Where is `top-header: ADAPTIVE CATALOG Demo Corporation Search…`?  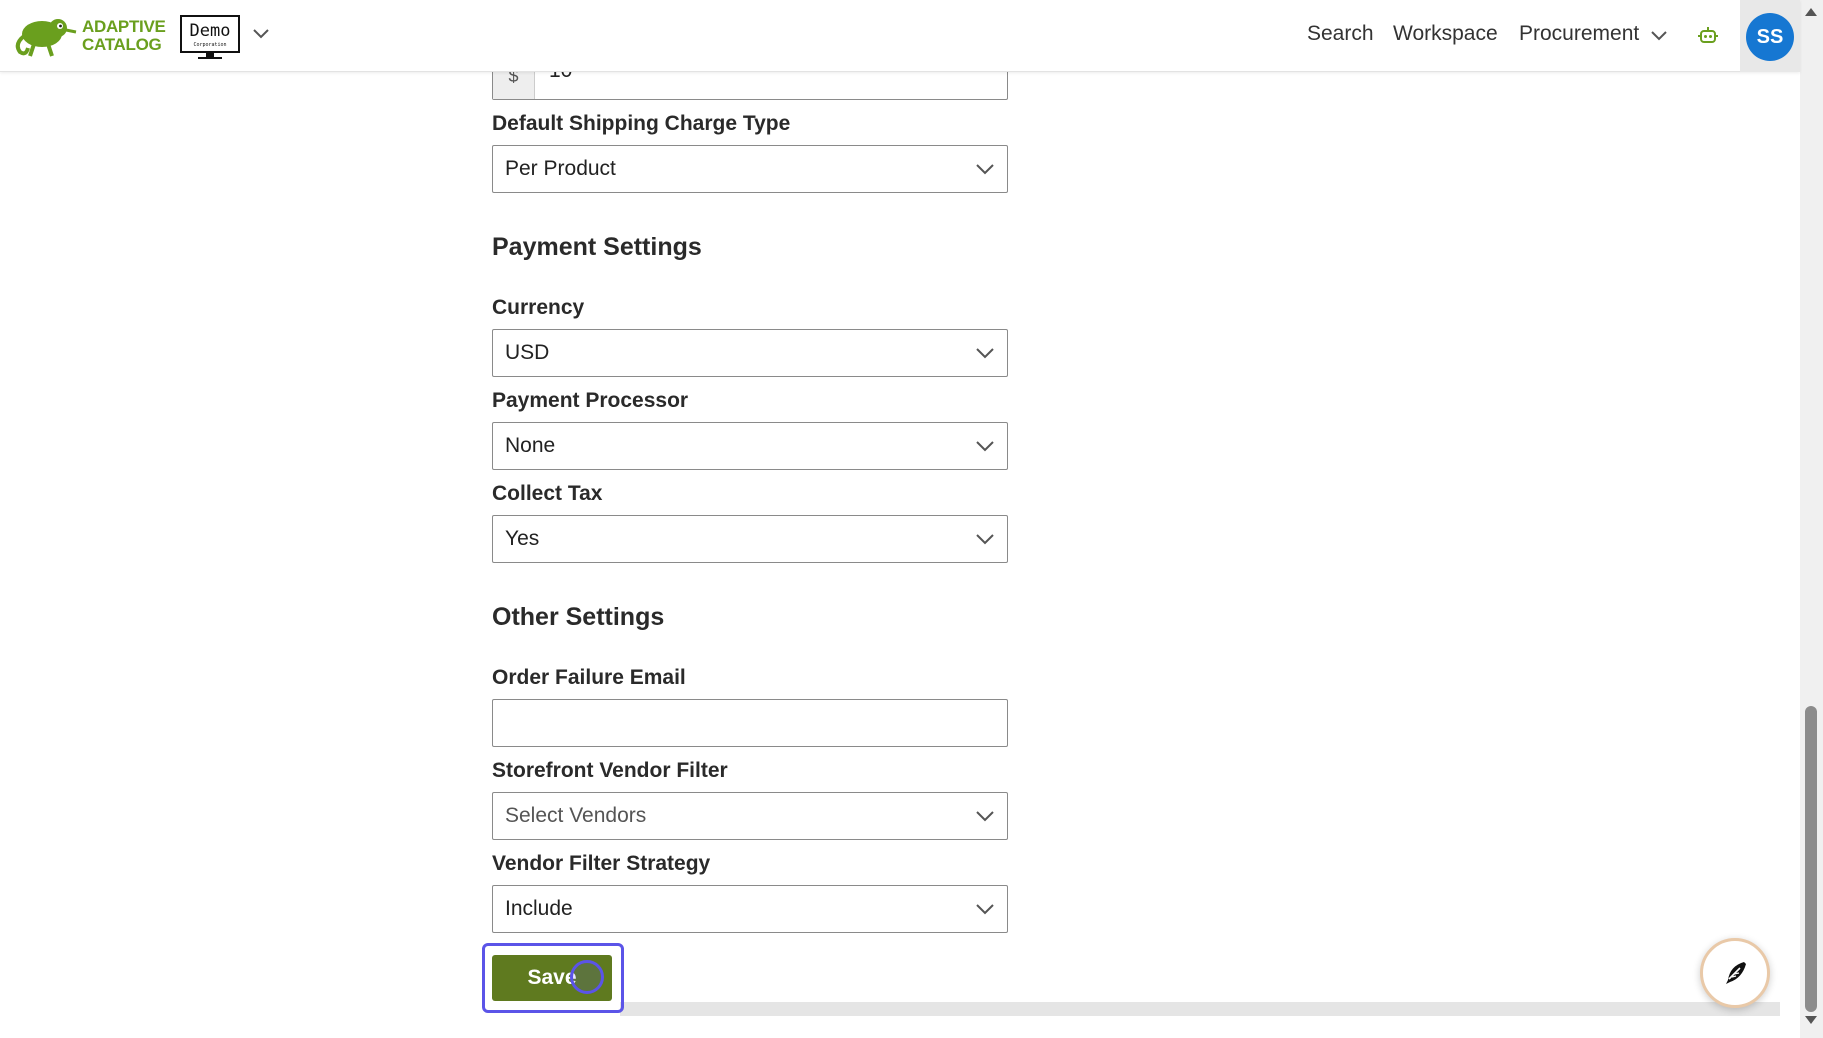 top-header: ADAPTIVE CATALOG Demo Corporation Search… is located at coordinates (900, 36).